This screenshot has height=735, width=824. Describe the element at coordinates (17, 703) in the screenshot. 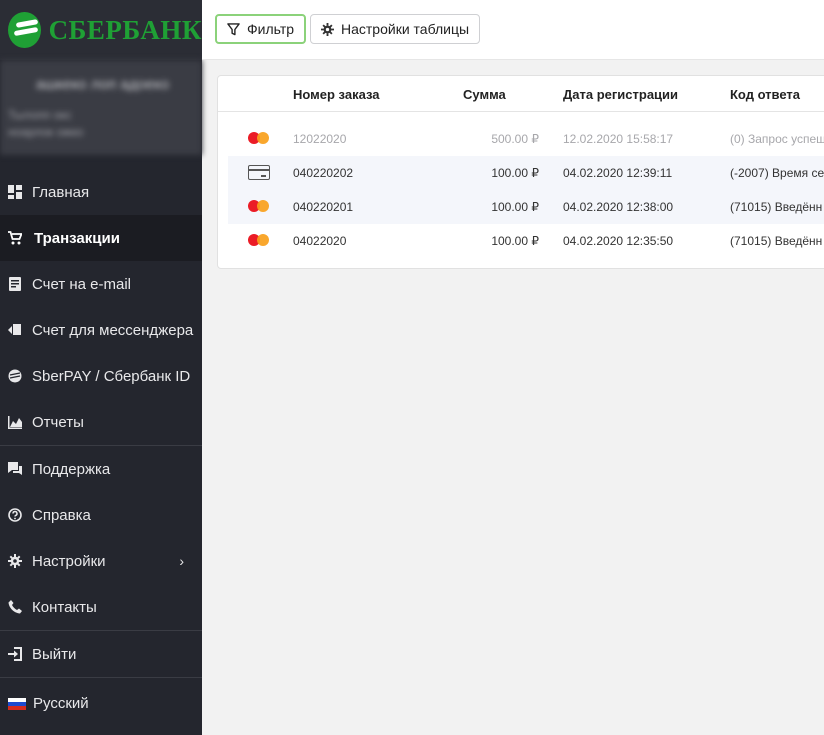

I see `flag-ru-icon` at that location.